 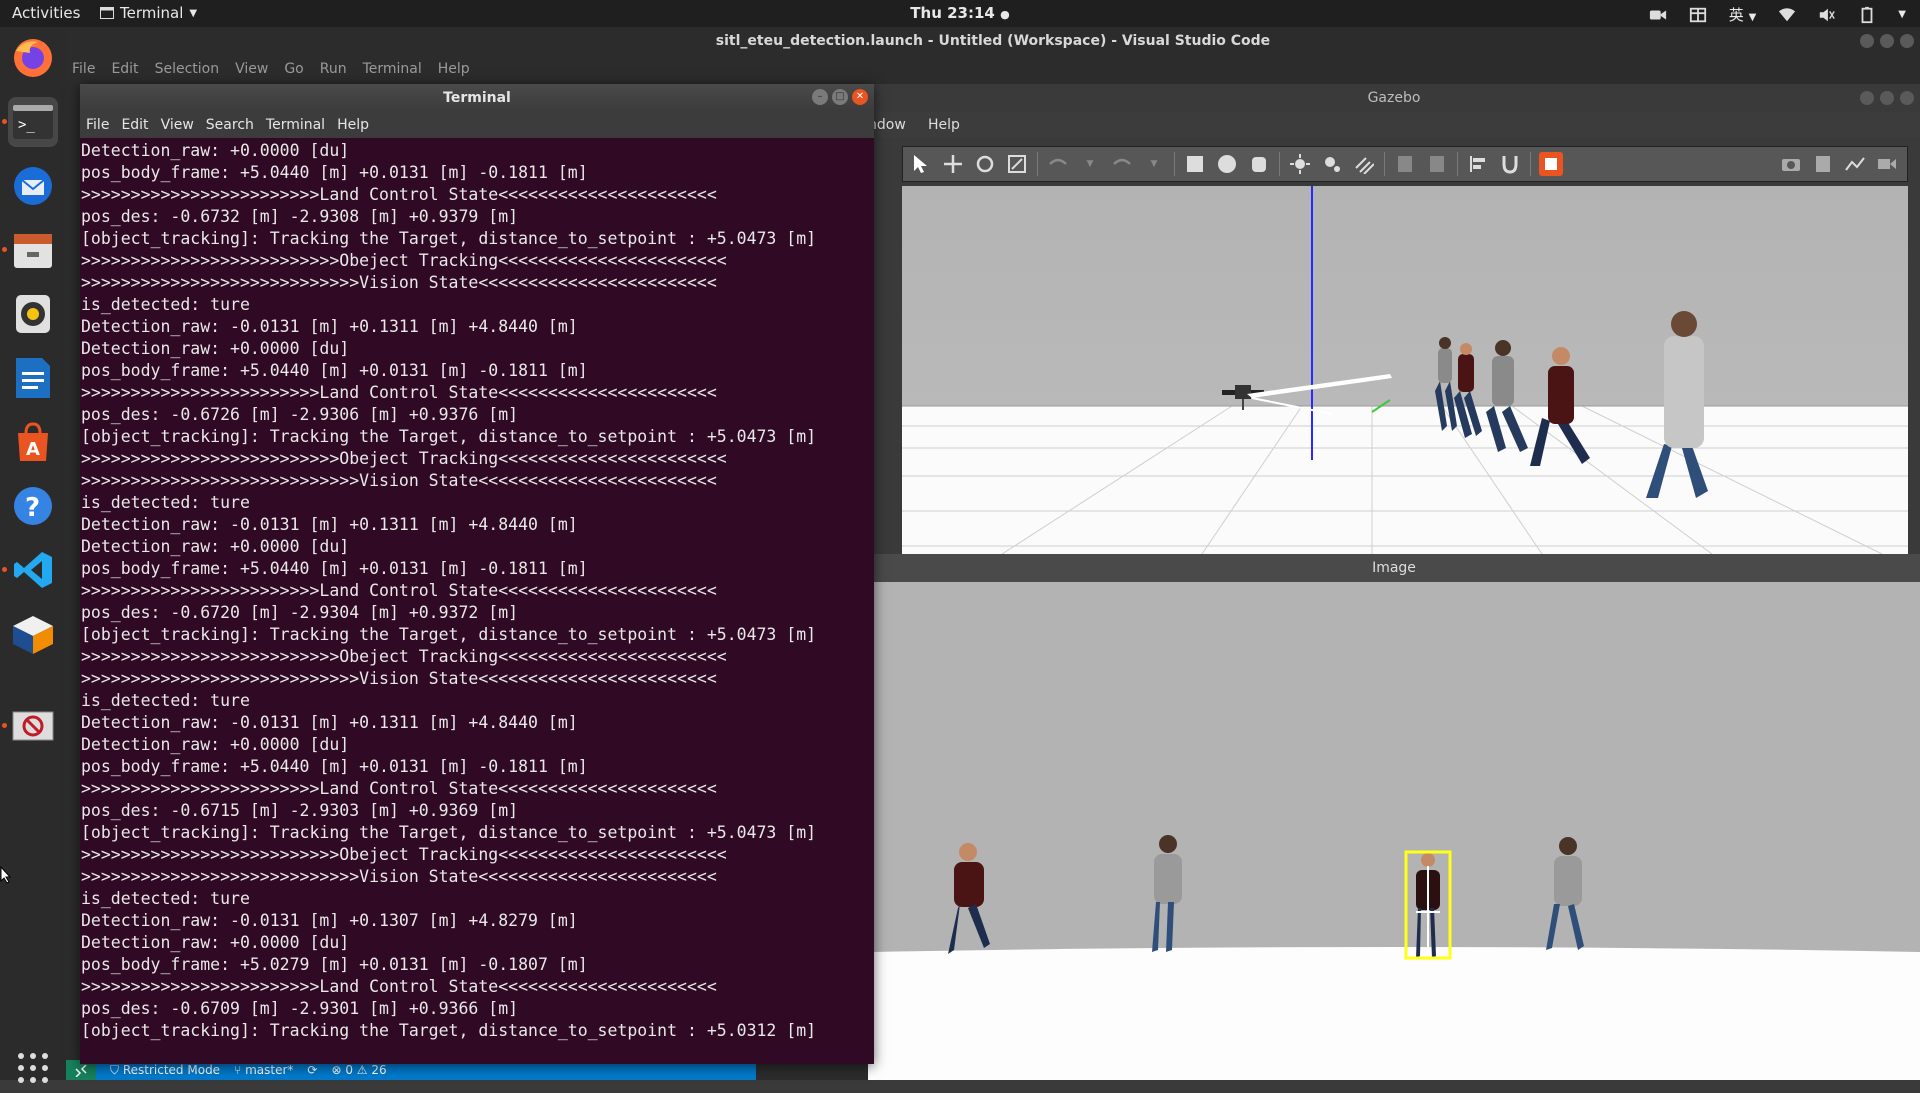 I want to click on terminal-menu-bar: File Edit View Search Terminal Help, so click(x=477, y=125).